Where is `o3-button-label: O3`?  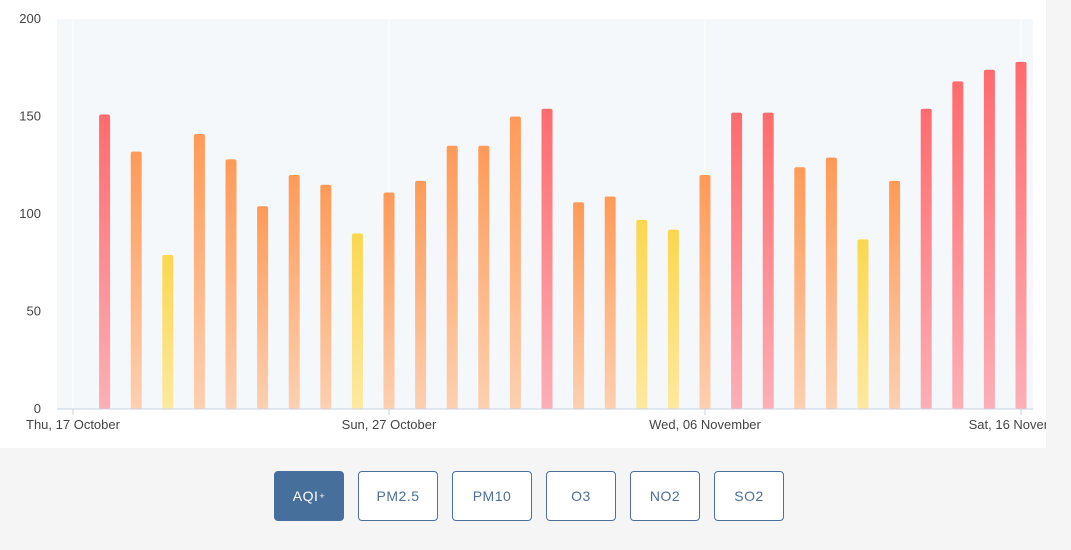
o3-button-label: O3 is located at coordinates (581, 496).